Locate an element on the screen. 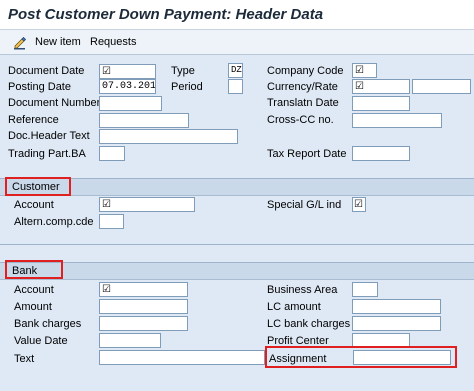 The image size is (474, 391). business-area-label: Business Area is located at coordinates (302, 290).